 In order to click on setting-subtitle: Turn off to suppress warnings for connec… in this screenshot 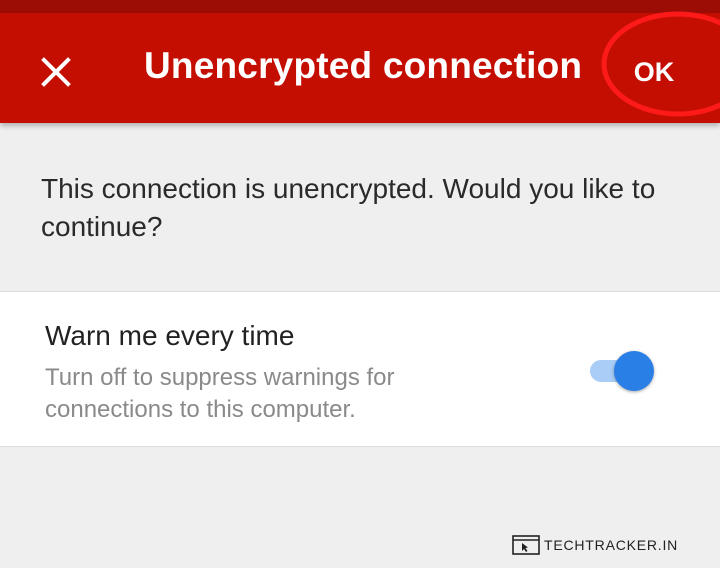, I will do `click(220, 393)`.